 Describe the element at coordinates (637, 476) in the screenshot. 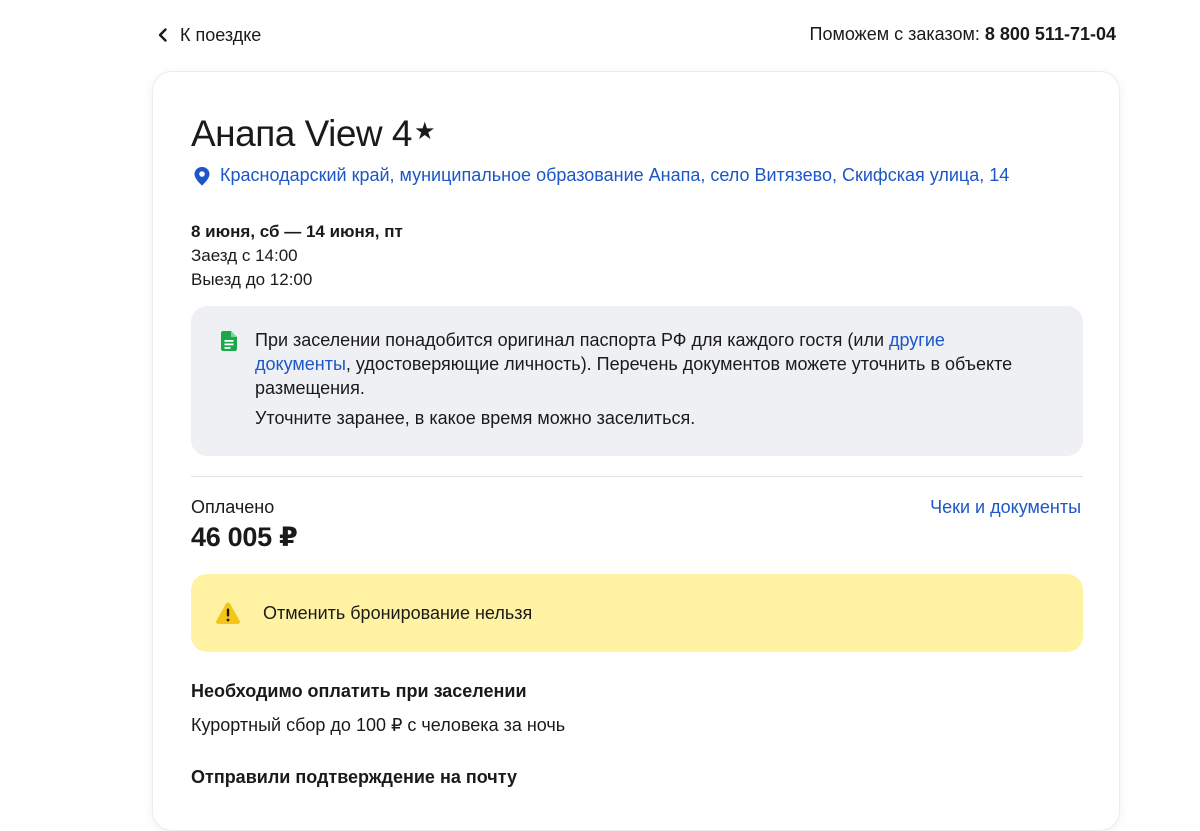

I see `section-divider` at that location.